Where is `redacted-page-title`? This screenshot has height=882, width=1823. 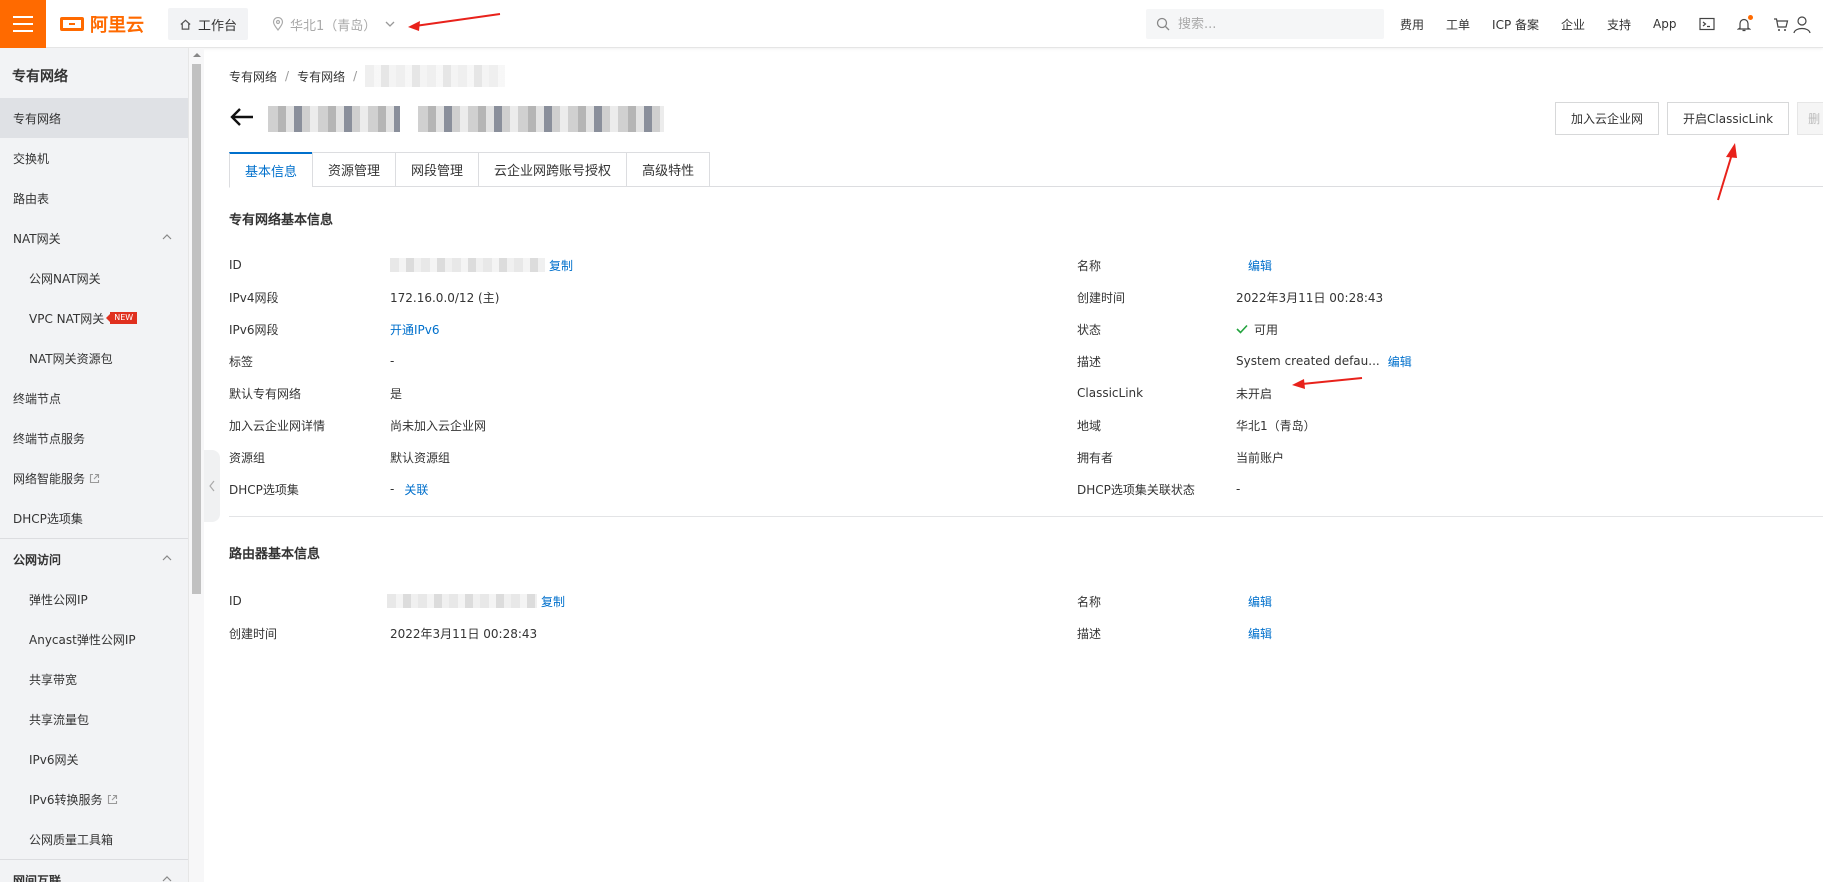
redacted-page-title is located at coordinates (466, 121).